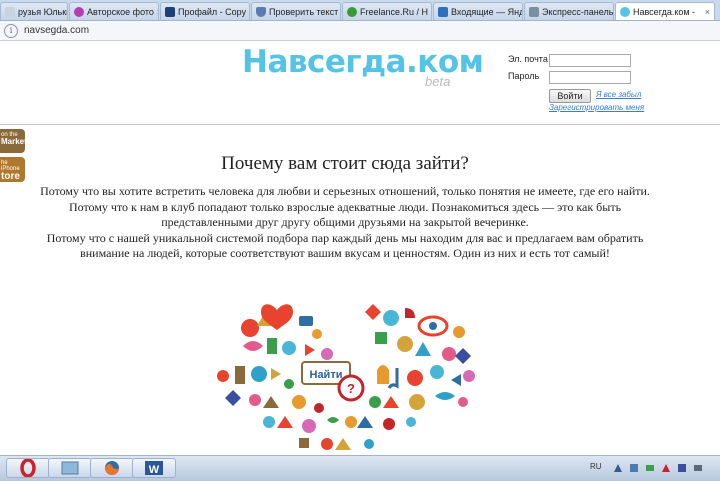  I want to click on tab-navsegda: Навсегда.ком - ×, so click(665, 11).